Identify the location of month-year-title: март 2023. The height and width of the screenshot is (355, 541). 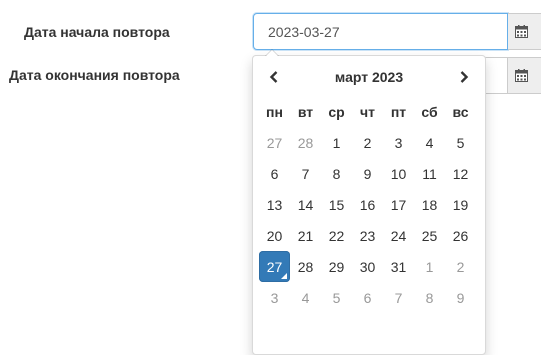
(369, 77).